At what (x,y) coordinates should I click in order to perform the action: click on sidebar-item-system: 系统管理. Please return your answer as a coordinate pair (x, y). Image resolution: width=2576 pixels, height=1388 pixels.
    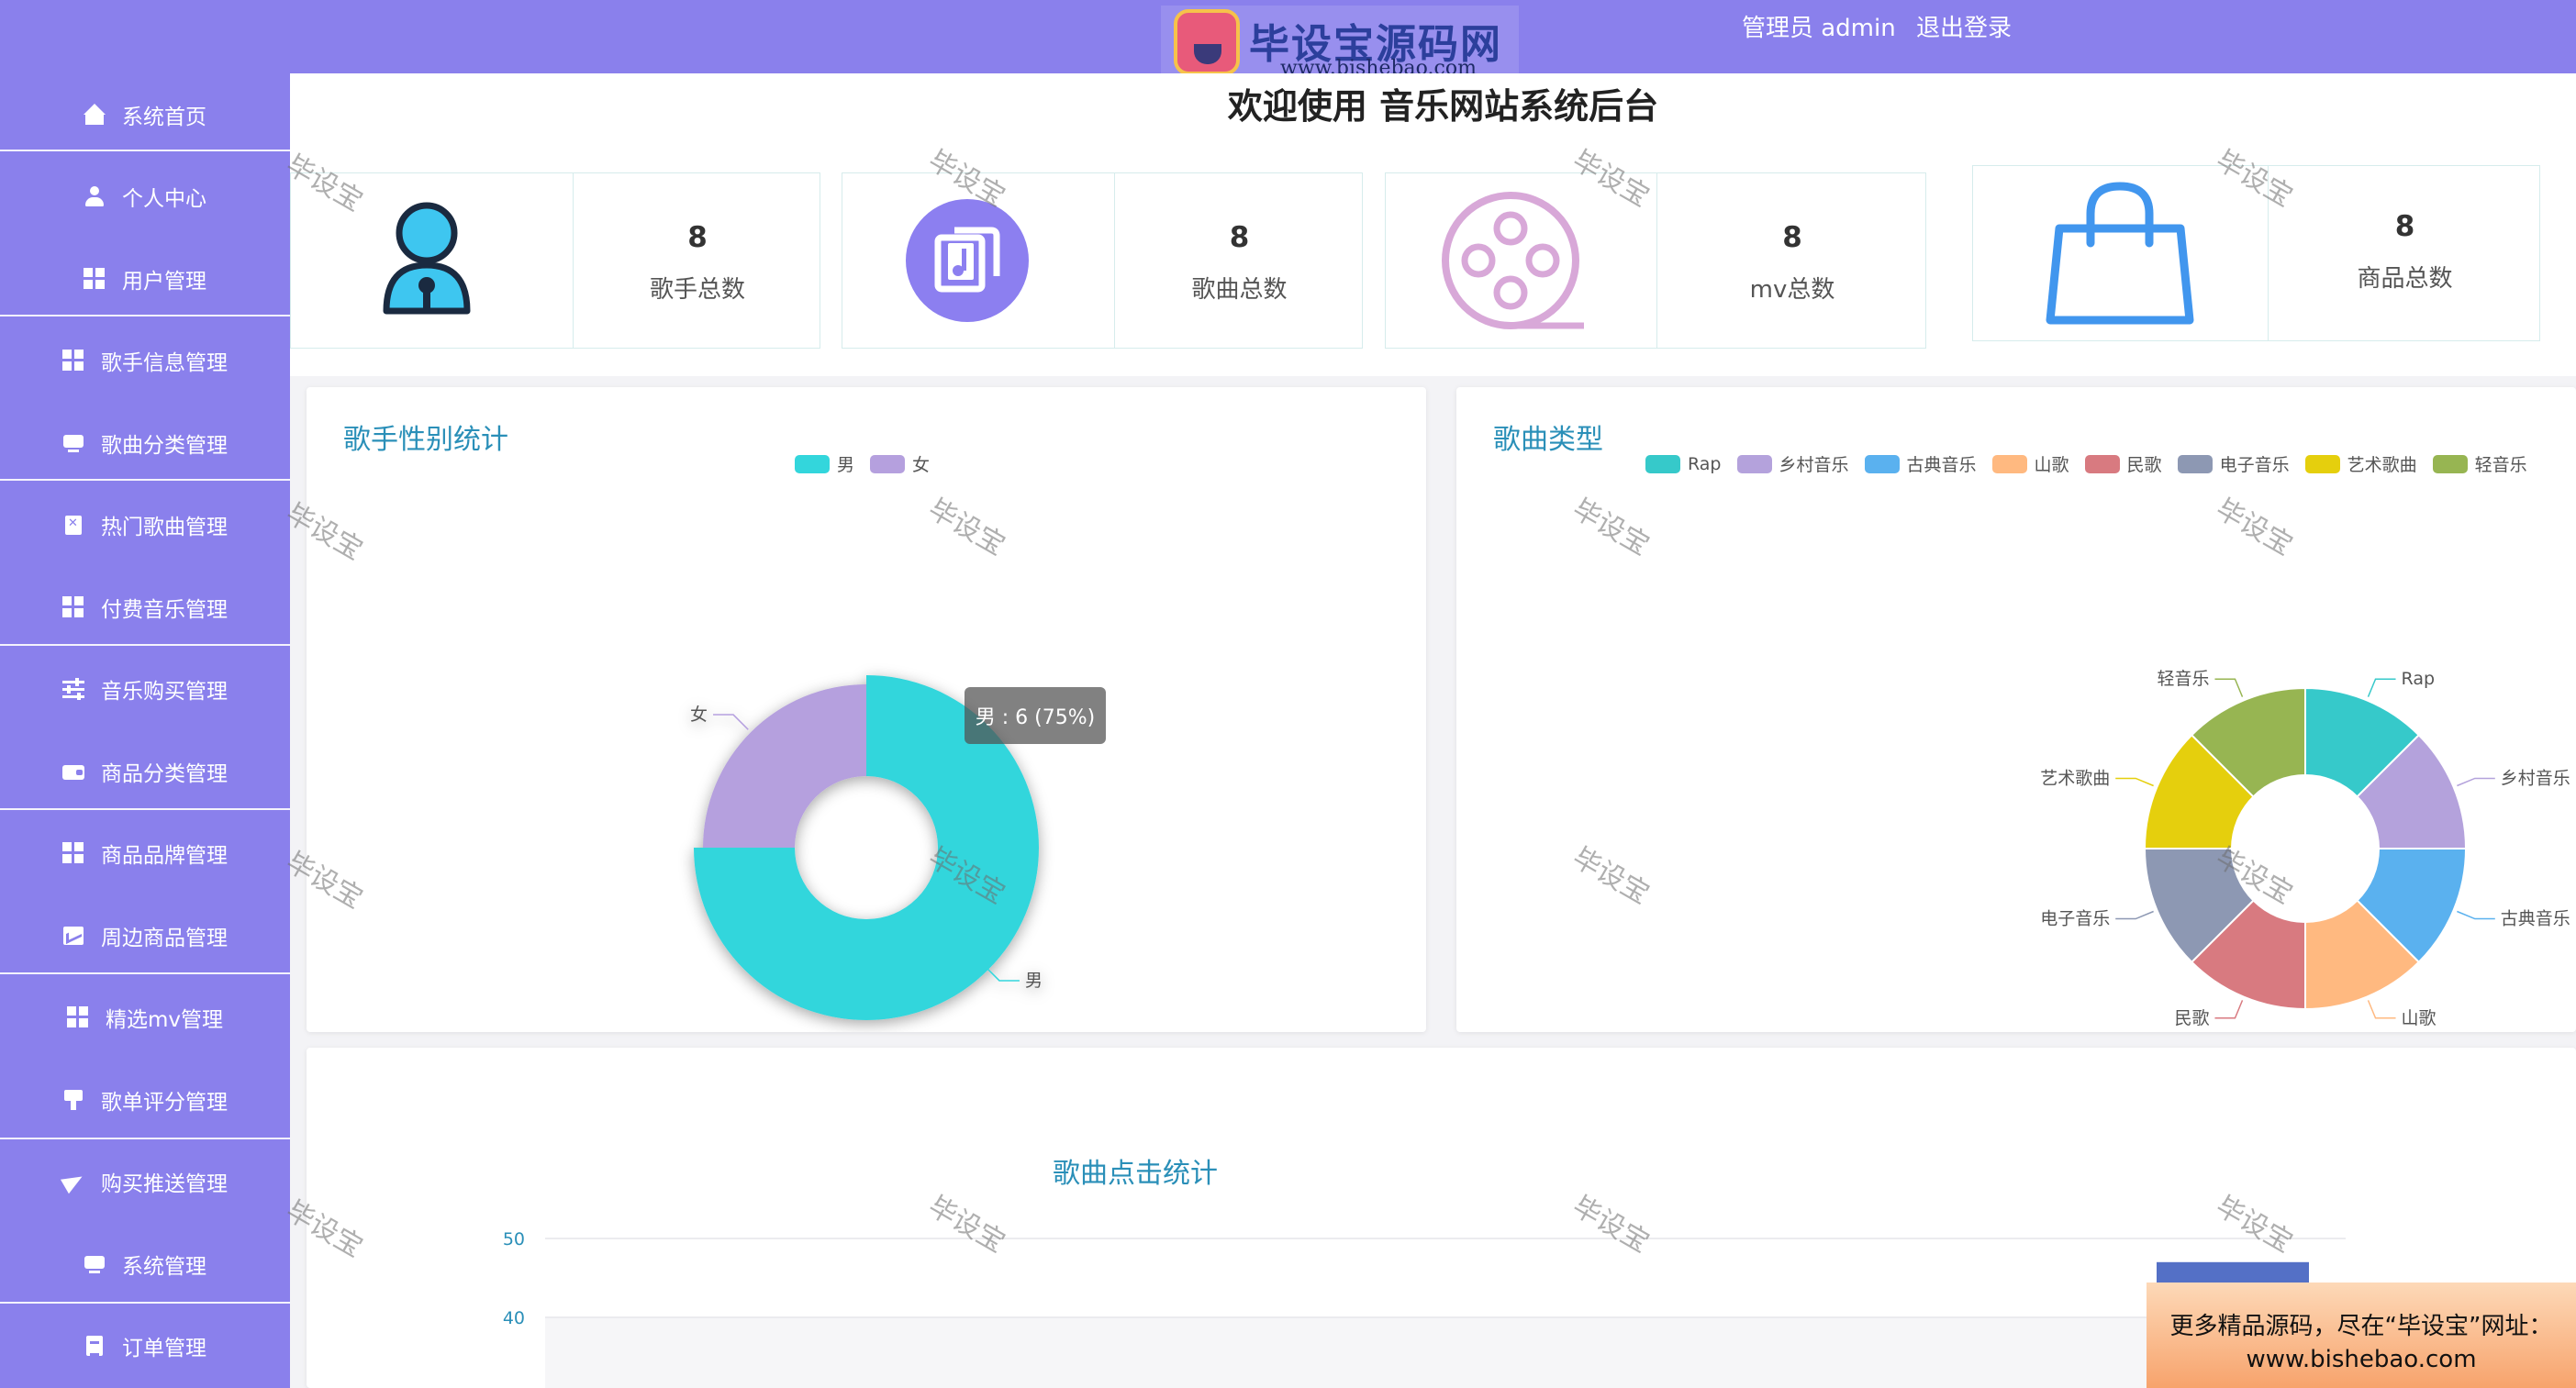
    Looking at the image, I should click on (145, 1264).